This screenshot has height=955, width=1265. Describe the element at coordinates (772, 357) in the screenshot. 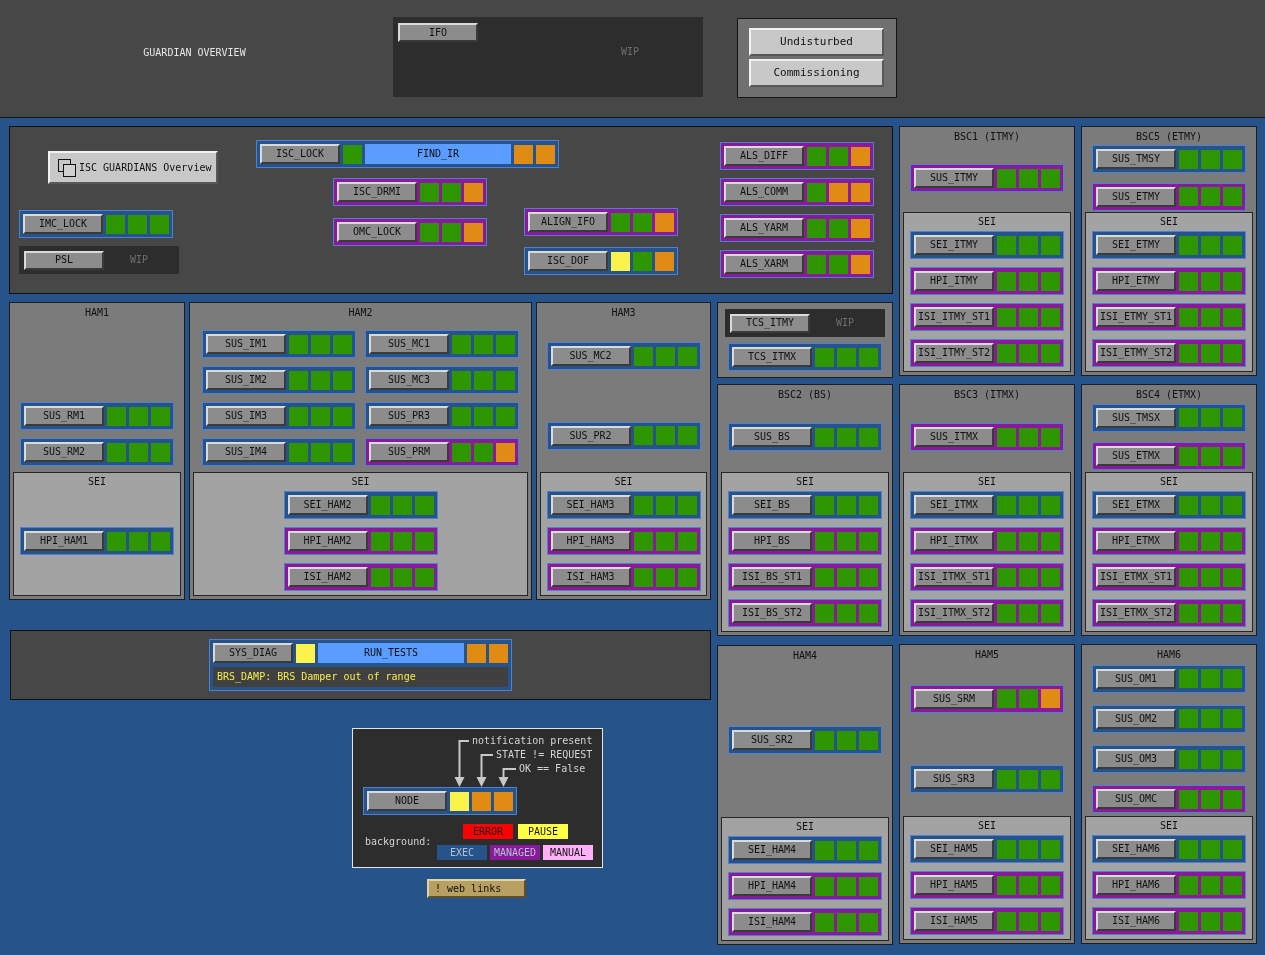

I see `node-button: TCS_ITMX` at that location.